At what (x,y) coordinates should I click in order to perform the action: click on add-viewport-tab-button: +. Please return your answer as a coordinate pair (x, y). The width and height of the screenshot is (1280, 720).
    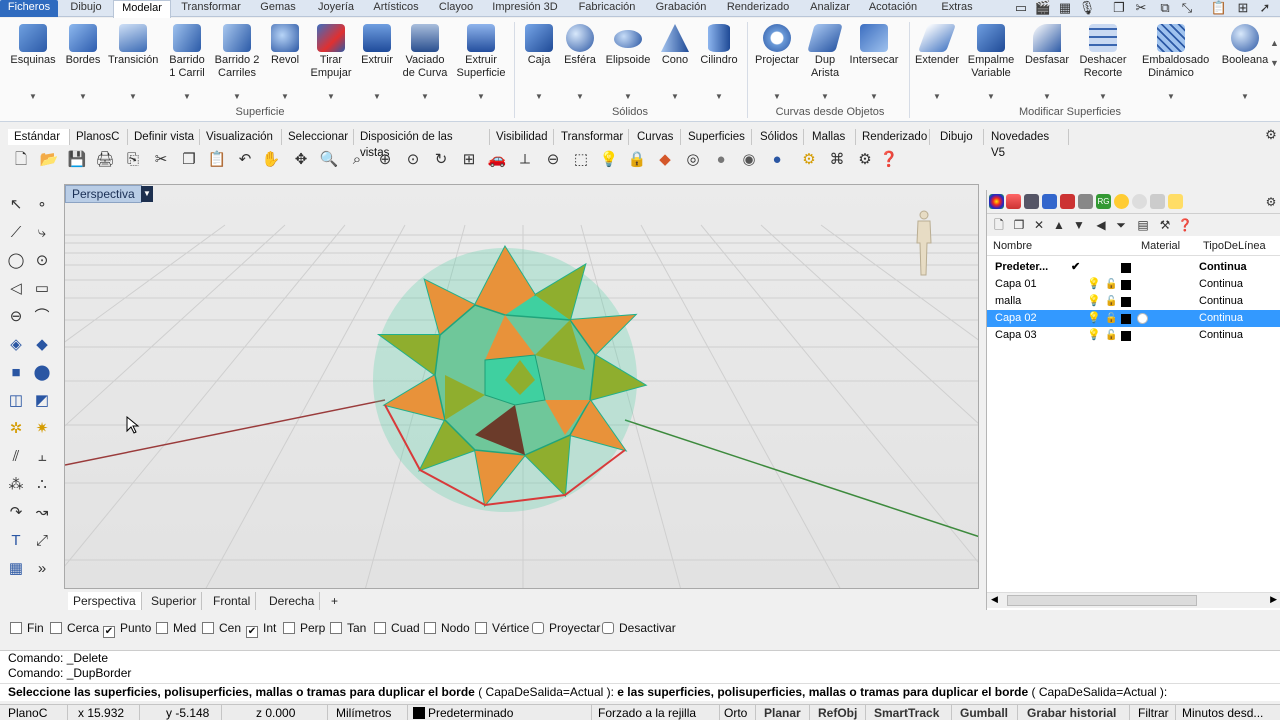
    Looking at the image, I should click on (334, 601).